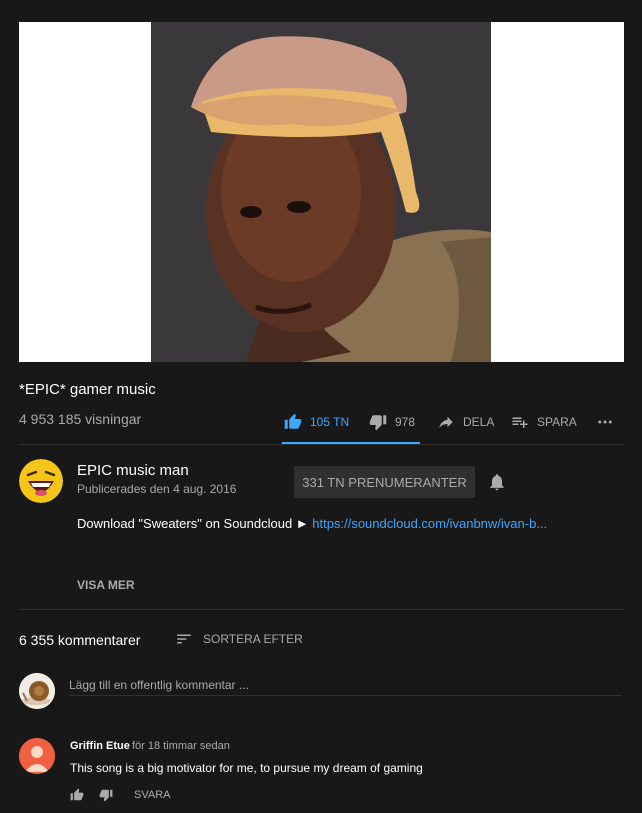  I want to click on reply-button: SVARA, so click(152, 795).